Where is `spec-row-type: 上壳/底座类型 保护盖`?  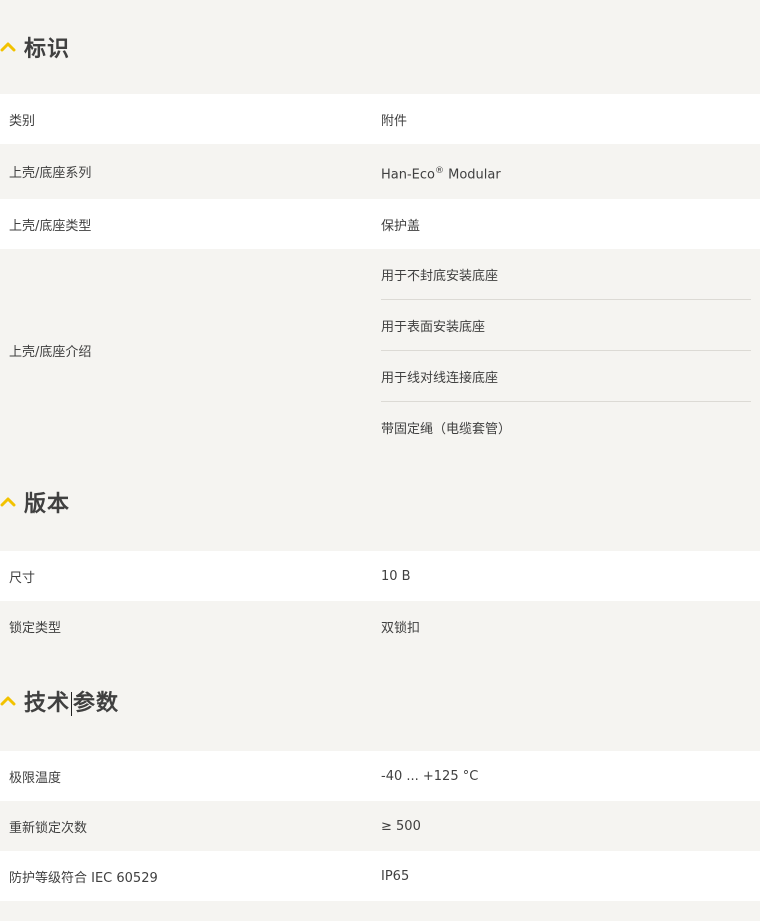
spec-row-type: 上壳/底座类型 保护盖 is located at coordinates (380, 224).